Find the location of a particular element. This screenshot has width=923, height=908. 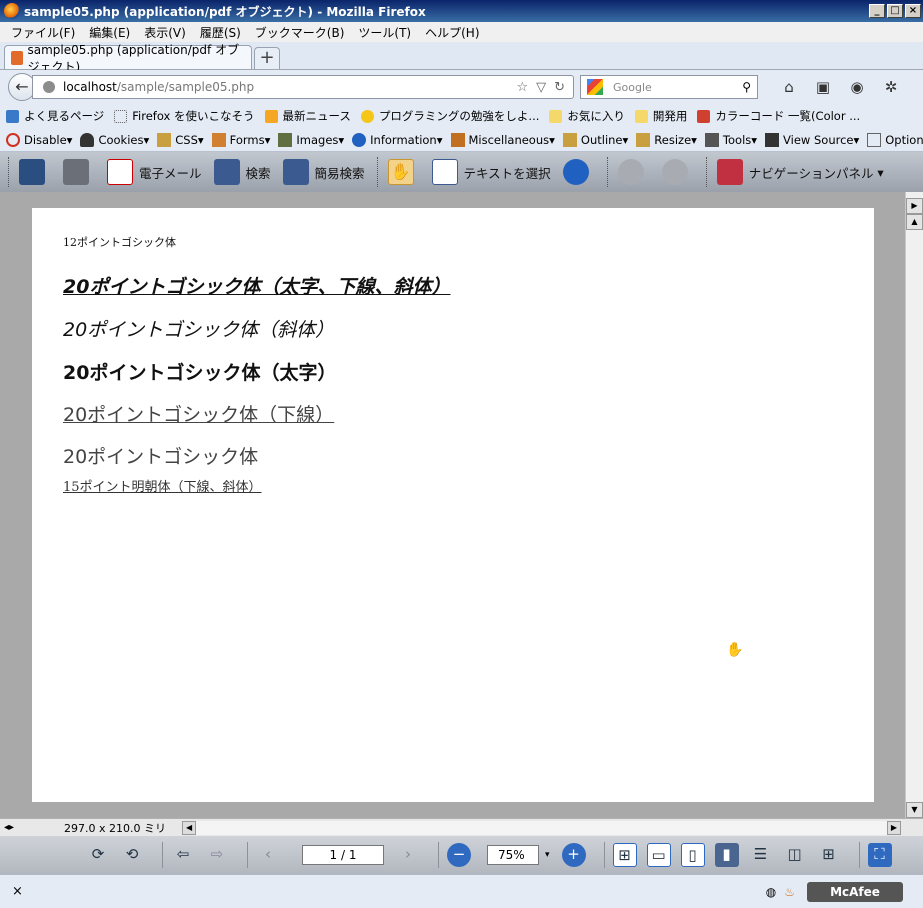

bookmark-firefox-tips: Firefox を使いこなそう is located at coordinates (184, 116).